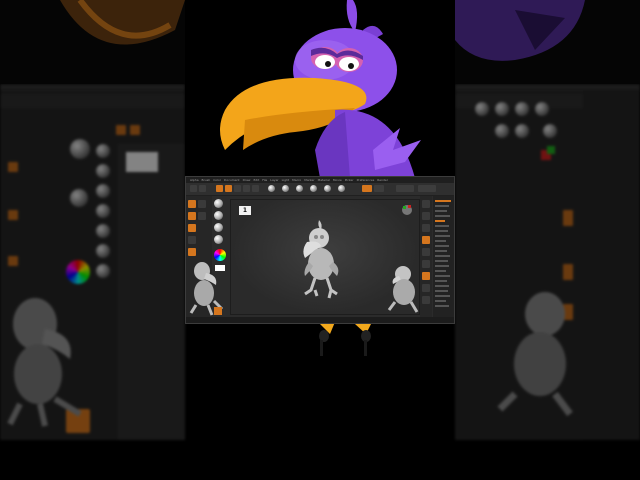  Describe the element at coordinates (426, 228) in the screenshot. I see `zoom-button` at that location.